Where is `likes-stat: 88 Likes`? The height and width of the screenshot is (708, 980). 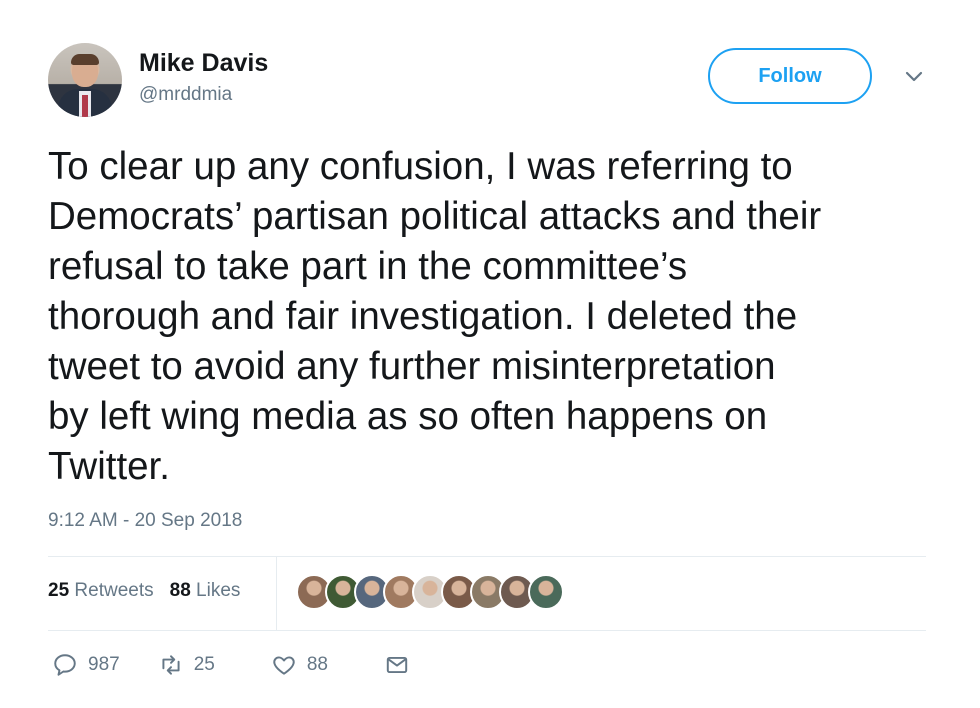
likes-stat: 88 Likes is located at coordinates (205, 591).